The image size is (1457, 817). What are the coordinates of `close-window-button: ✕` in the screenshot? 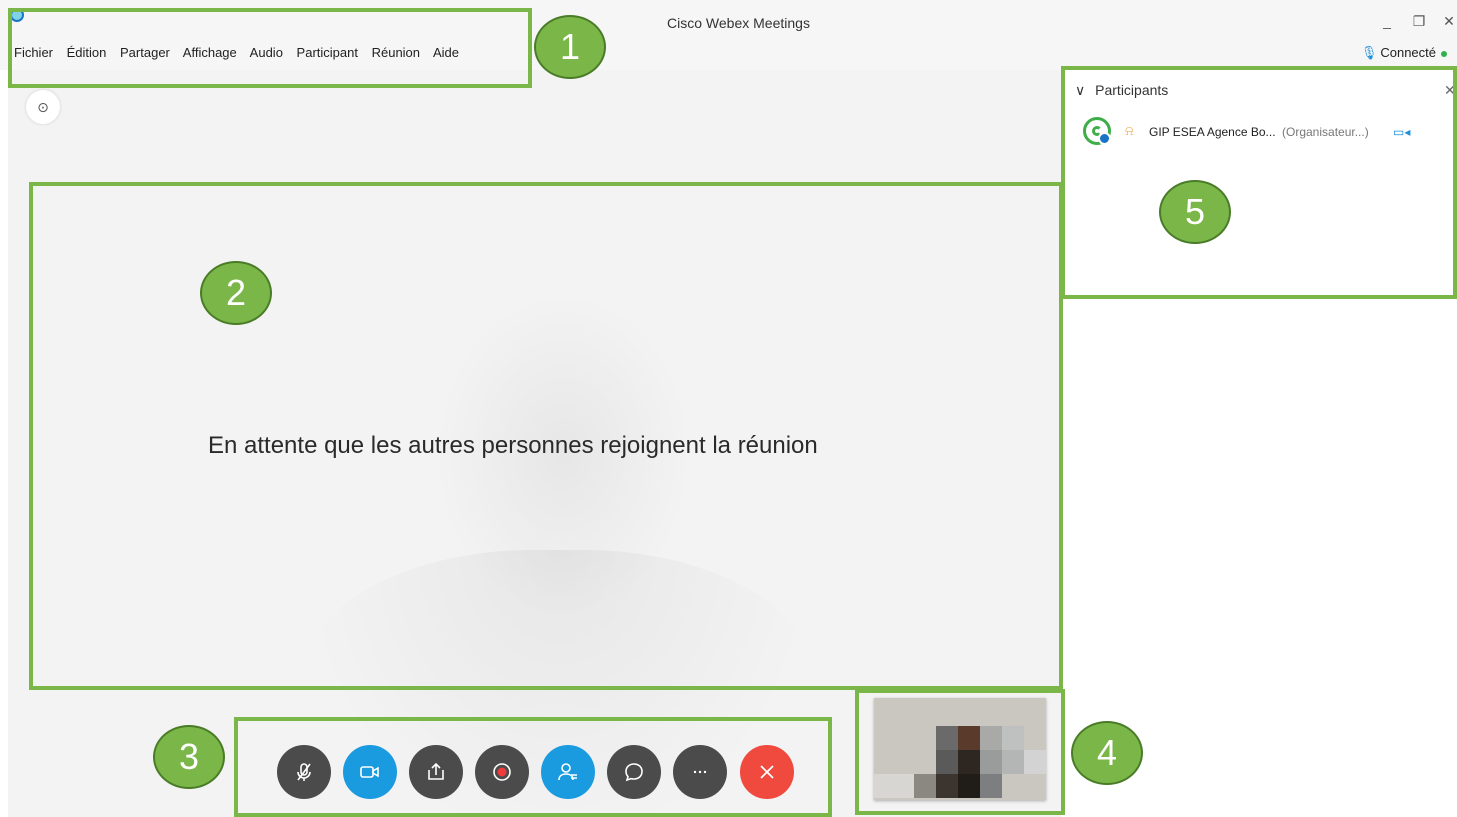 It's located at (1448, 21).